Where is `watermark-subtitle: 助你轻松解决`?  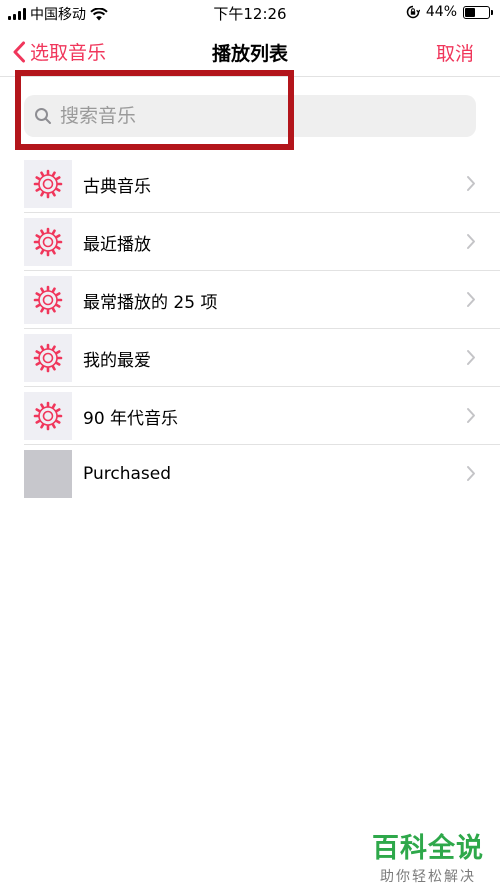 watermark-subtitle: 助你轻松解决 is located at coordinates (428, 877).